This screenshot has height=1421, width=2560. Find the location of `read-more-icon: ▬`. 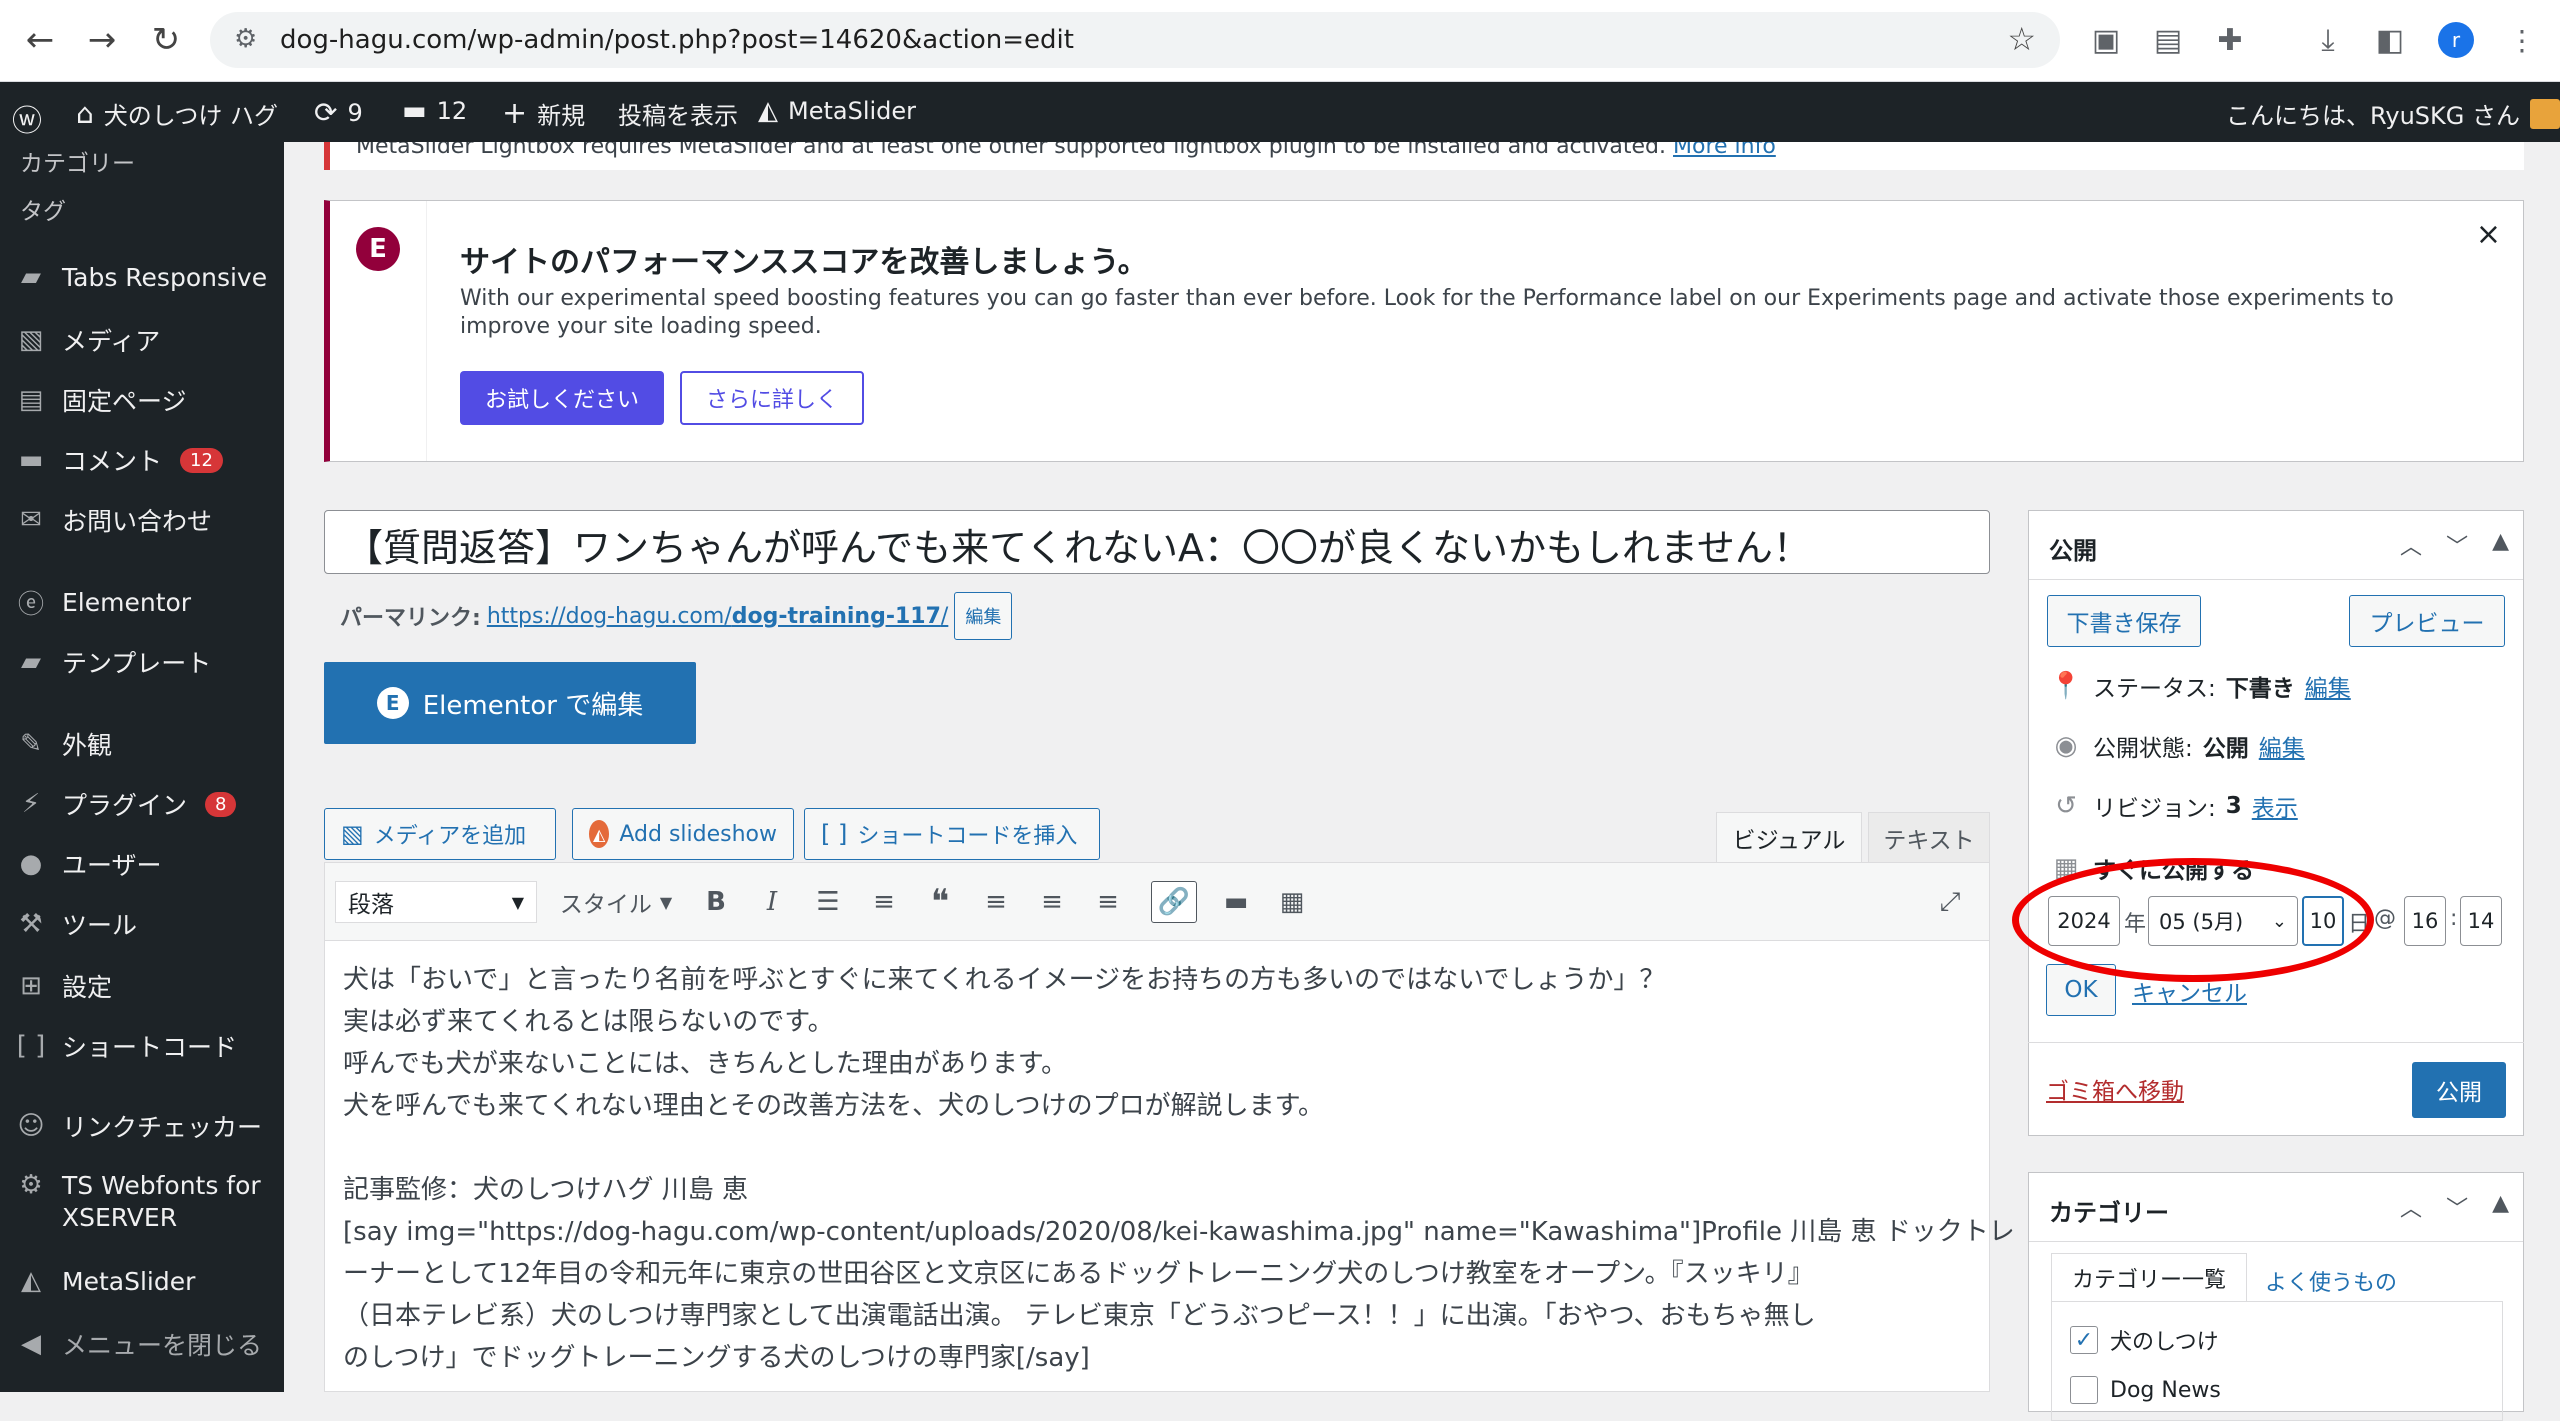

read-more-icon: ▬ is located at coordinates (1236, 902).